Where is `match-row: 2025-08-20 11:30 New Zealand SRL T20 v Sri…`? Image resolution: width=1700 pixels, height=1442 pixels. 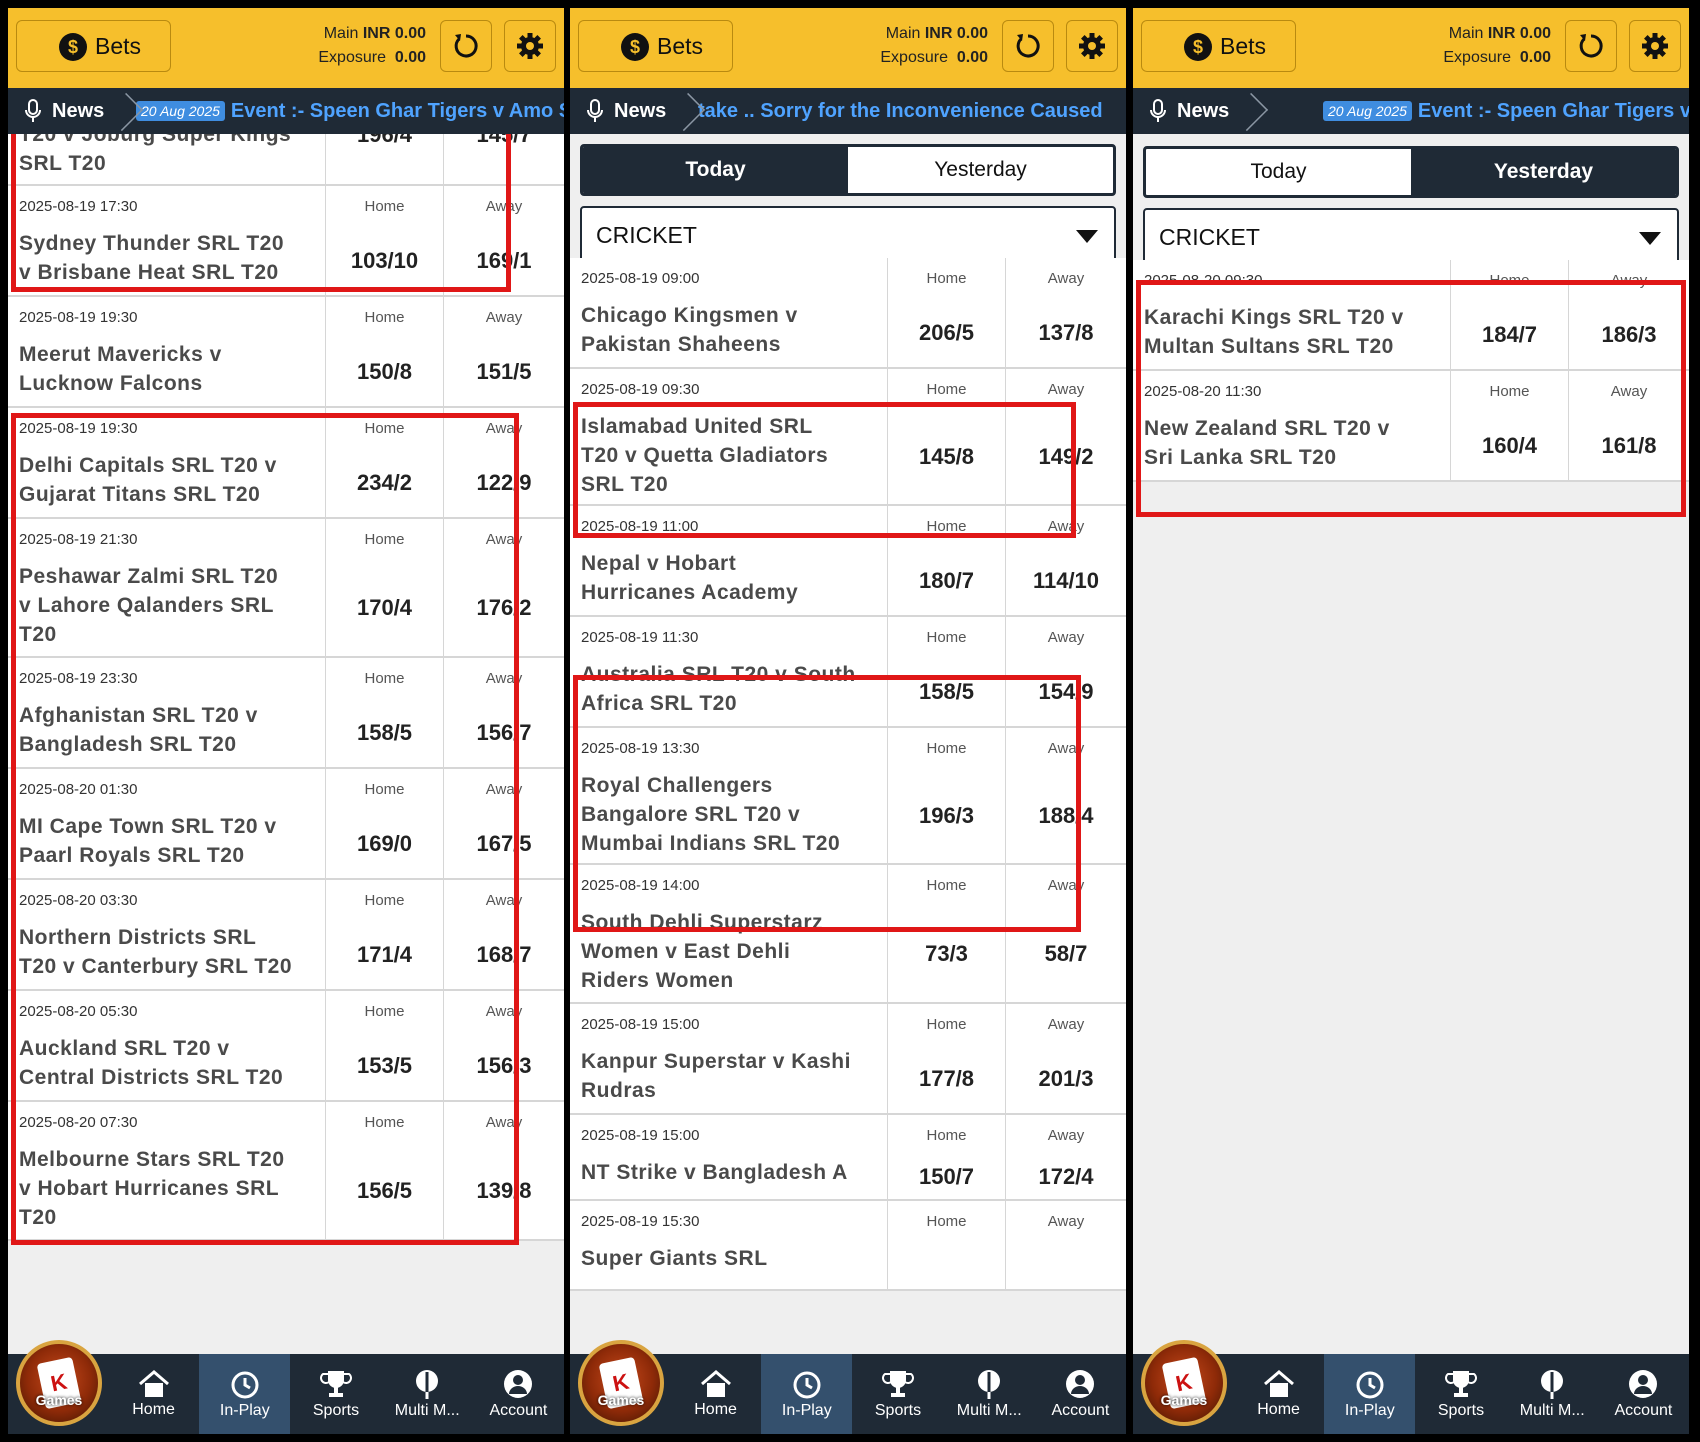
match-row: 2025-08-20 11:30 New Zealand SRL T20 v Sri… is located at coordinates (1411, 426).